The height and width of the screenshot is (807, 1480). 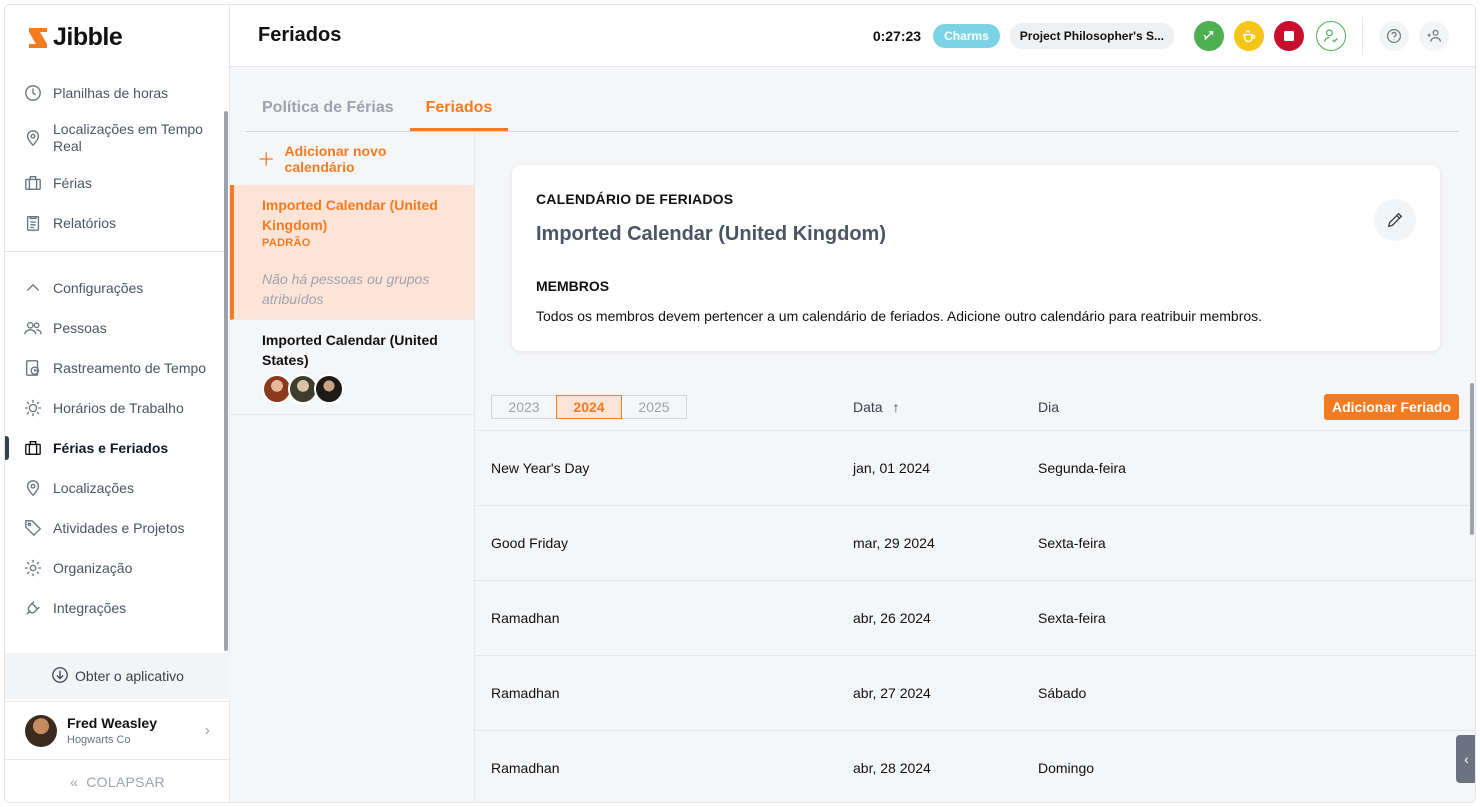 What do you see at coordinates (530, 543) in the screenshot?
I see `holiday-name: Good Friday` at bounding box center [530, 543].